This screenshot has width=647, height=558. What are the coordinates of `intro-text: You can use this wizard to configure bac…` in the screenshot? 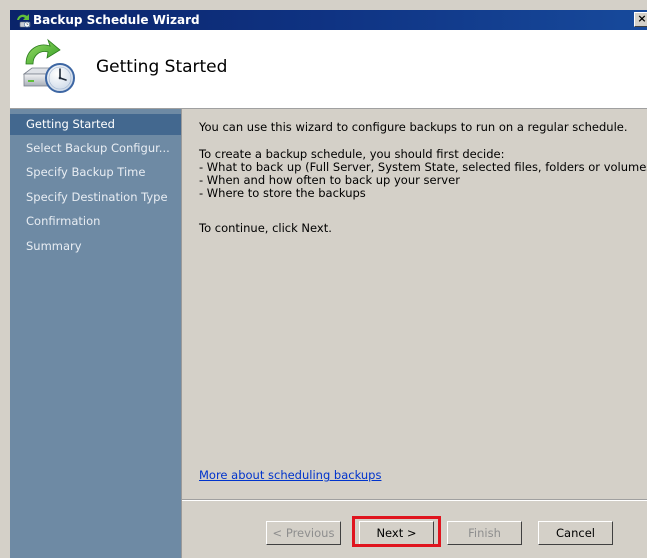 It's located at (413, 127).